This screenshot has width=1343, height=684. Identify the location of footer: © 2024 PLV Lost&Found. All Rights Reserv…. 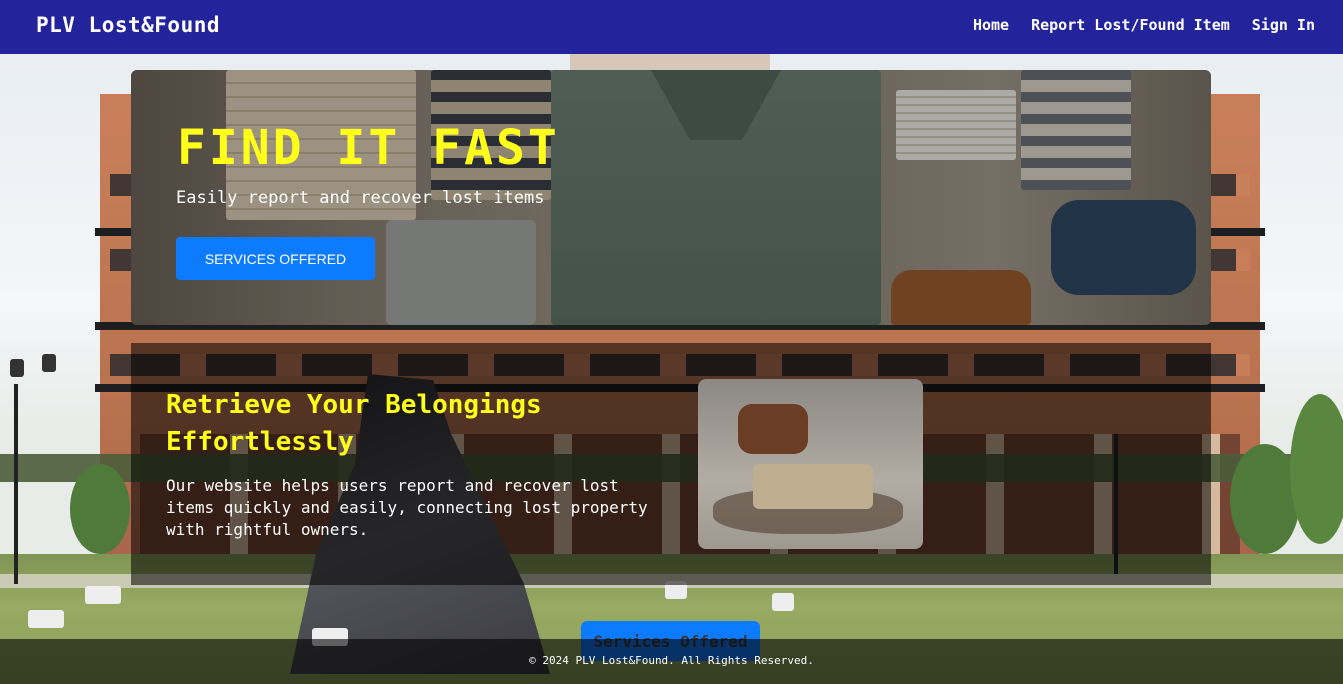
(671, 661).